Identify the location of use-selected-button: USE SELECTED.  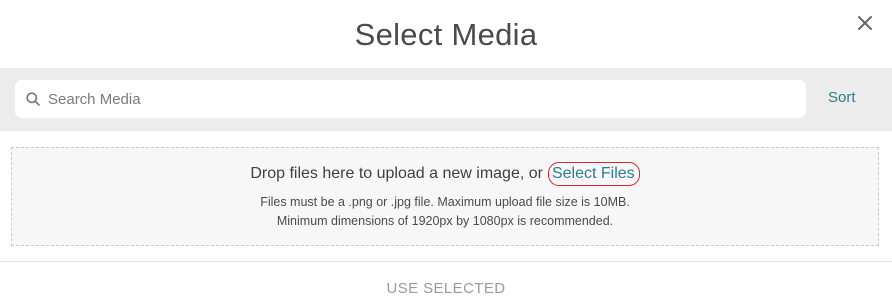
(446, 288).